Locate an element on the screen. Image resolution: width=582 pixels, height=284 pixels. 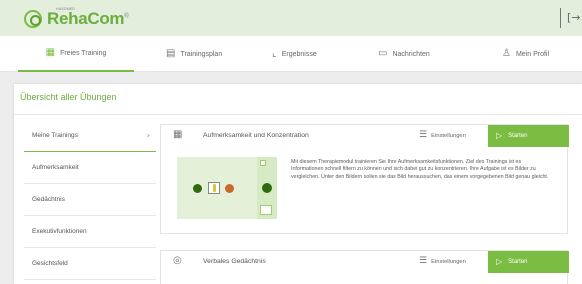
calendar-icon: ▤ is located at coordinates (171, 53).